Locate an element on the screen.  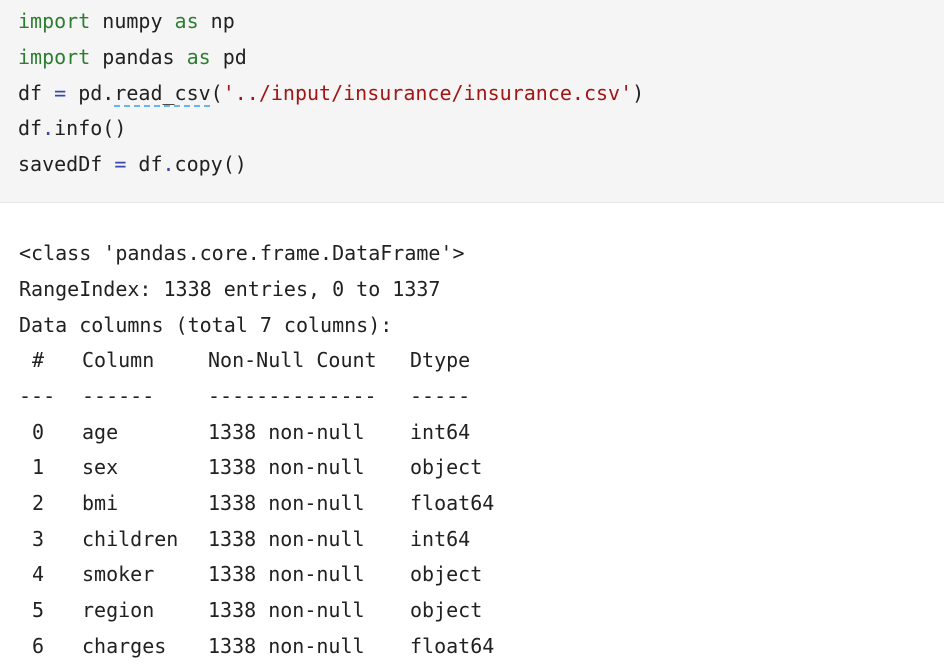
row-column: smoker is located at coordinates (118, 574).